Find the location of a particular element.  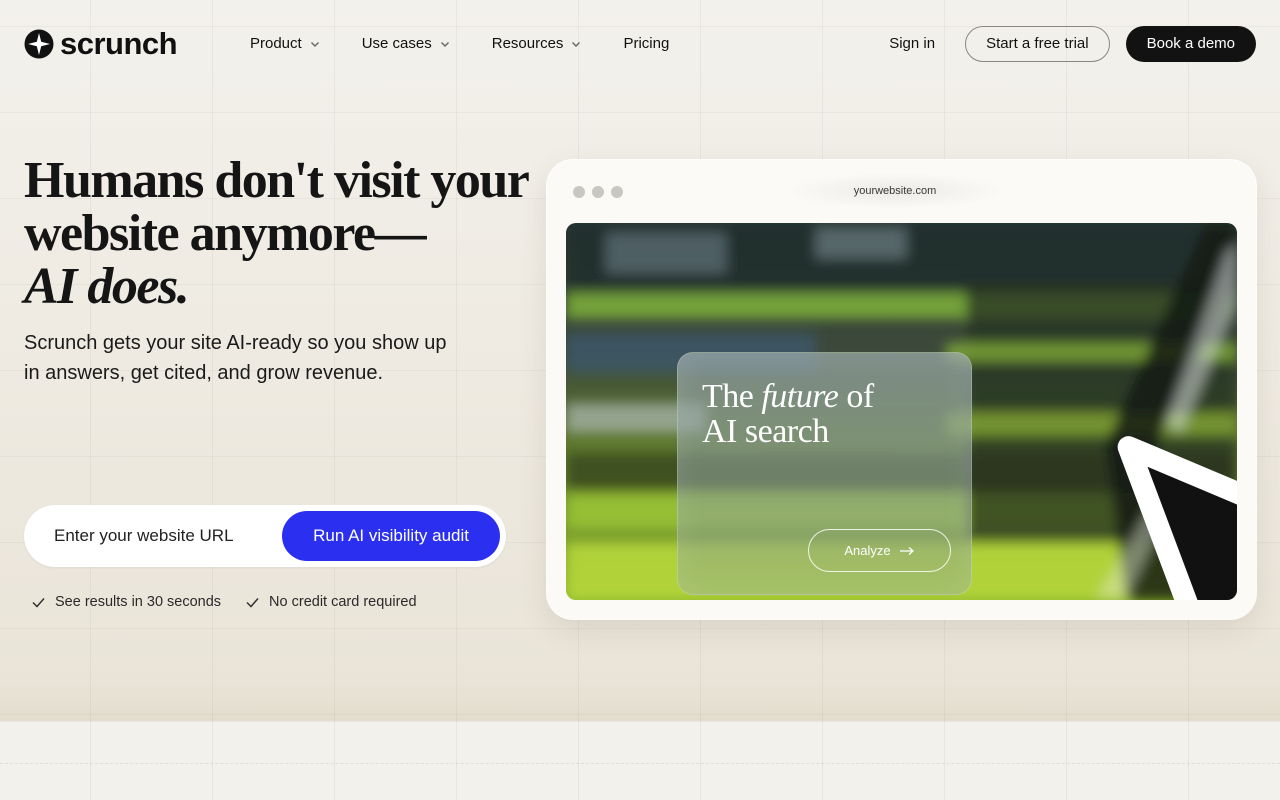

url-audit-form: Run AI visibility audit is located at coordinates (265, 536).